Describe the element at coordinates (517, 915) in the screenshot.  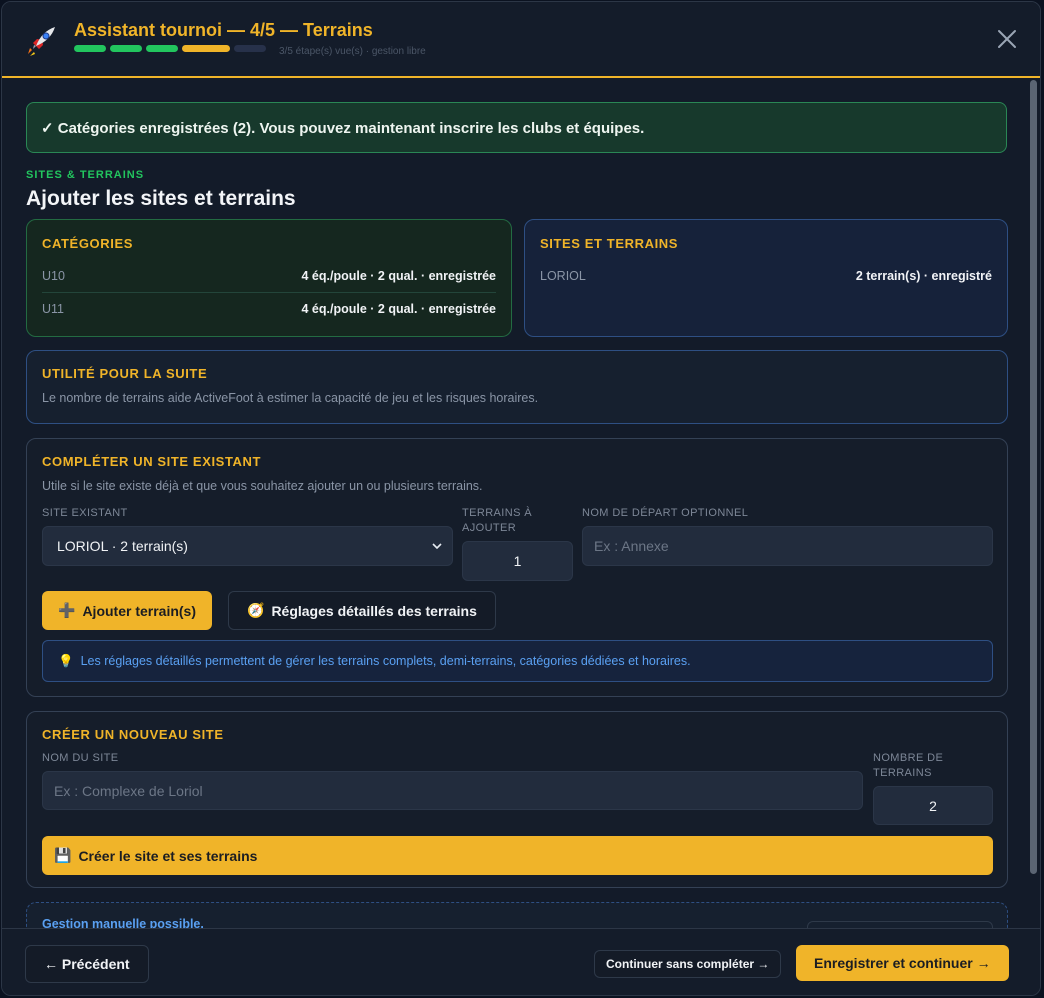
I see `manual-management-card: Gestion manuelle possible.` at that location.